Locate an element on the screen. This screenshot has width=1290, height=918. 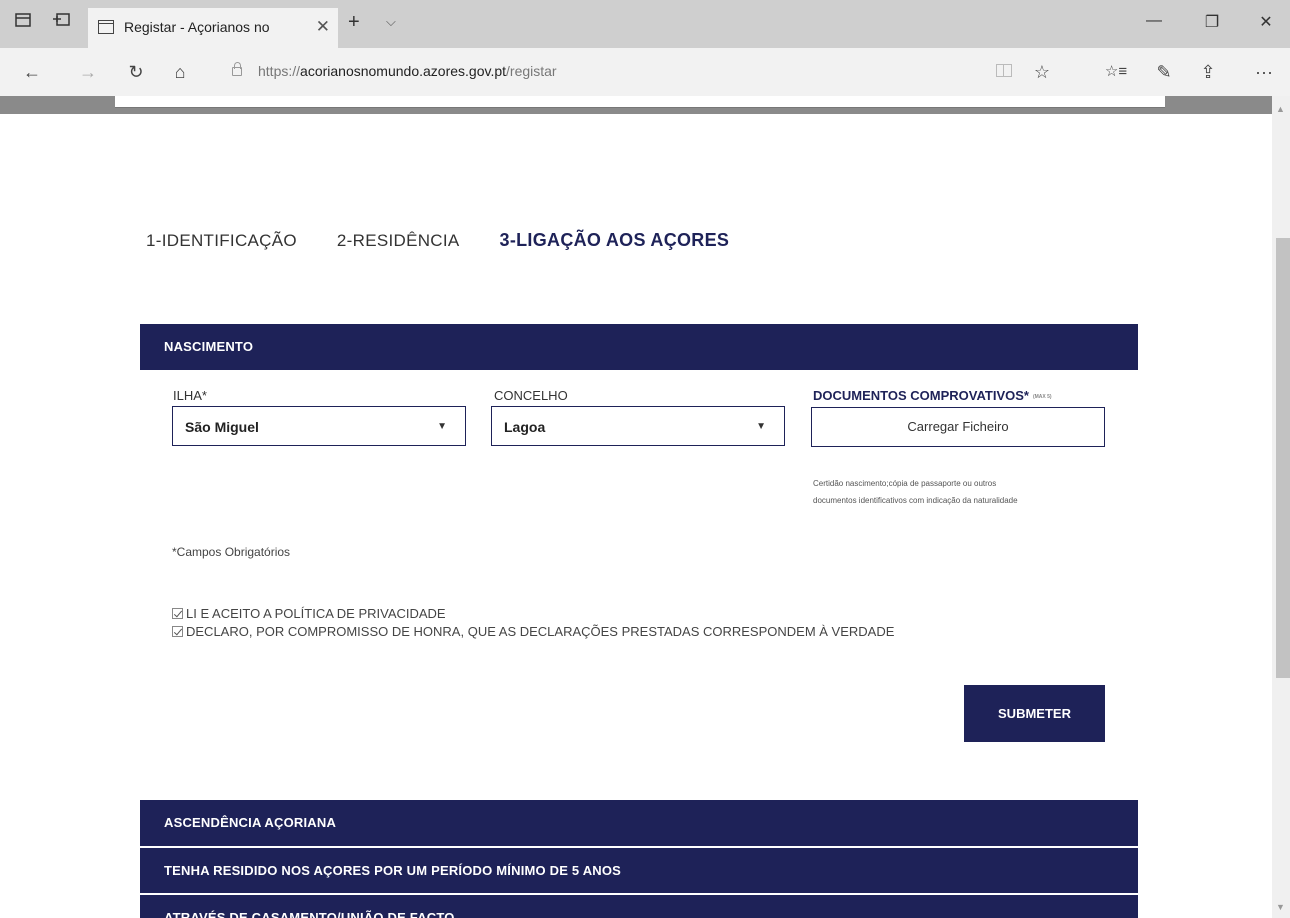
documentos-label-text: DOCUMENTOS COMPROVATIVOS* is located at coordinates (921, 395).